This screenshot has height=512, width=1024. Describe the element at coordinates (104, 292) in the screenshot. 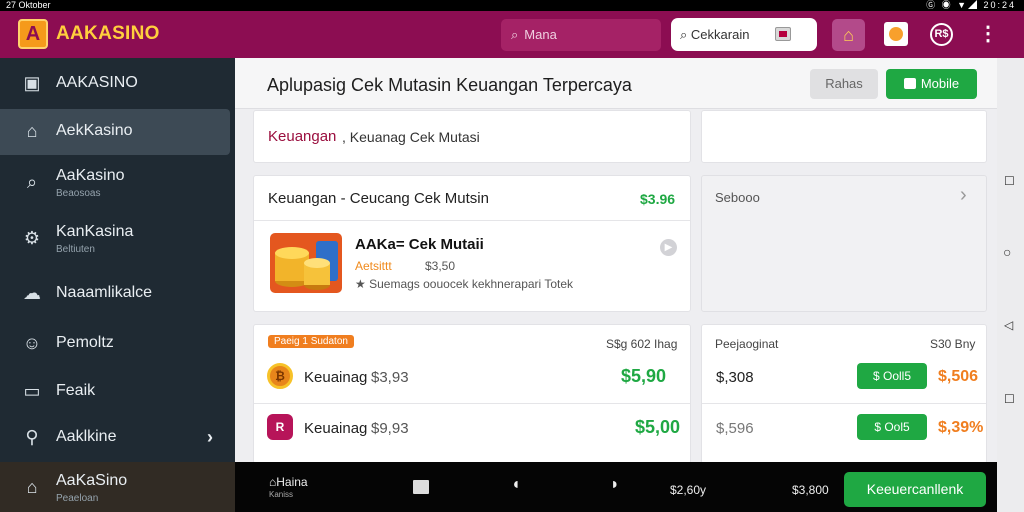

I see `sidebar-item-label: Naaamlikalce` at that location.